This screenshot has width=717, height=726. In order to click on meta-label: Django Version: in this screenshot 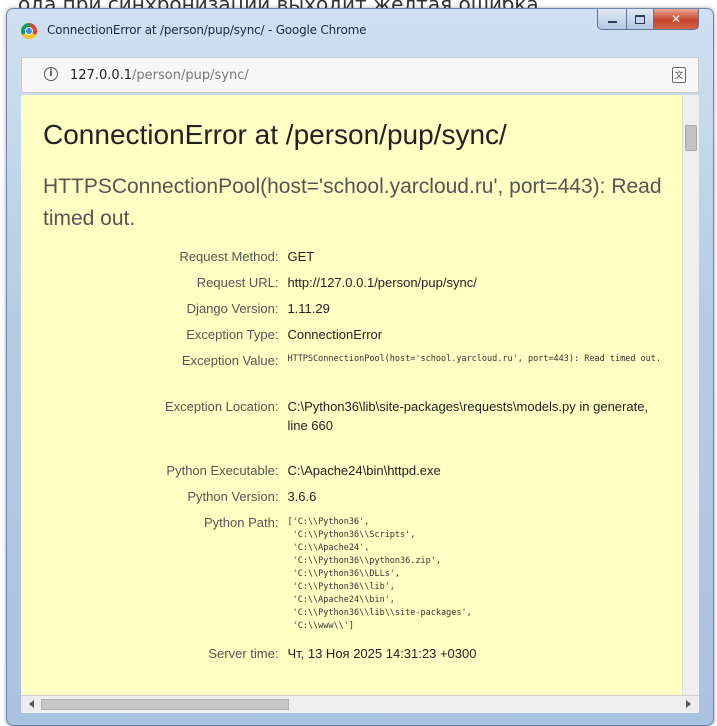, I will do `click(232, 308)`.